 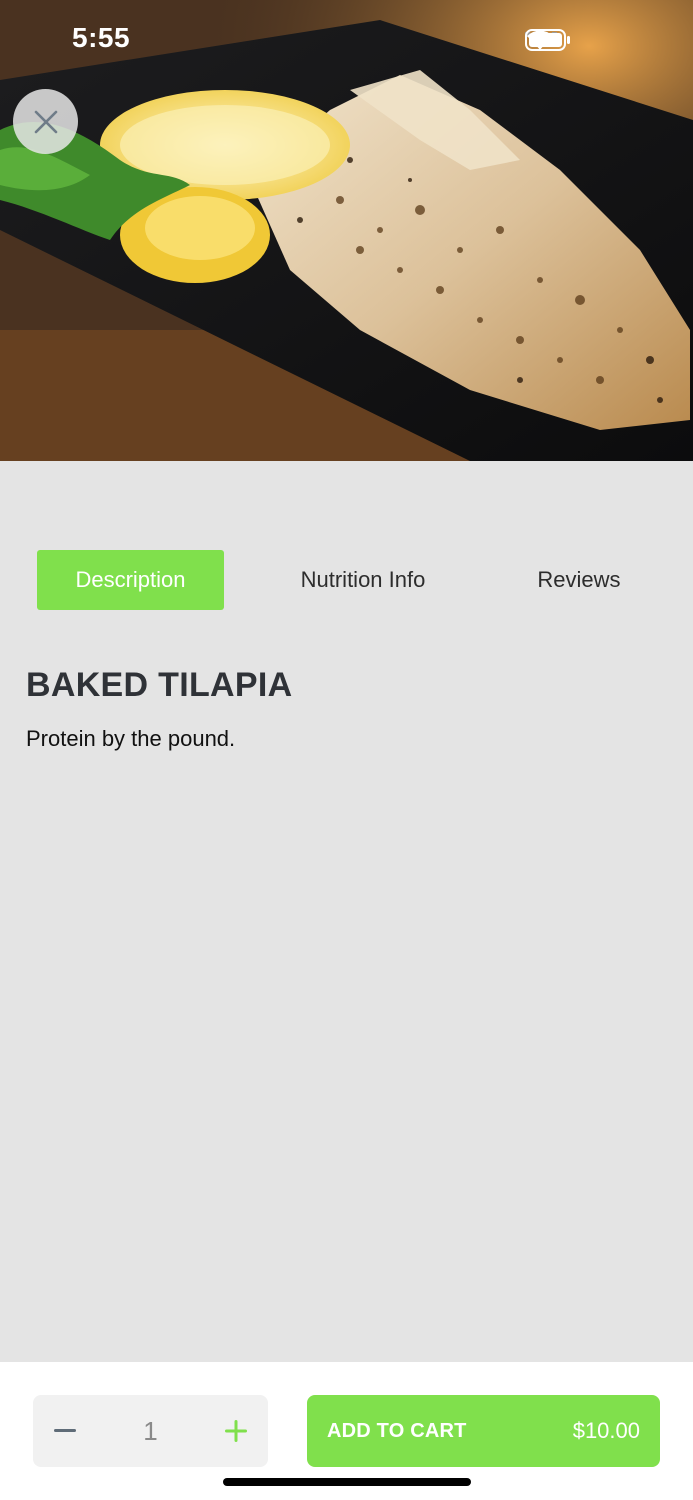 What do you see at coordinates (547, 40) in the screenshot?
I see `battery-icon` at bounding box center [547, 40].